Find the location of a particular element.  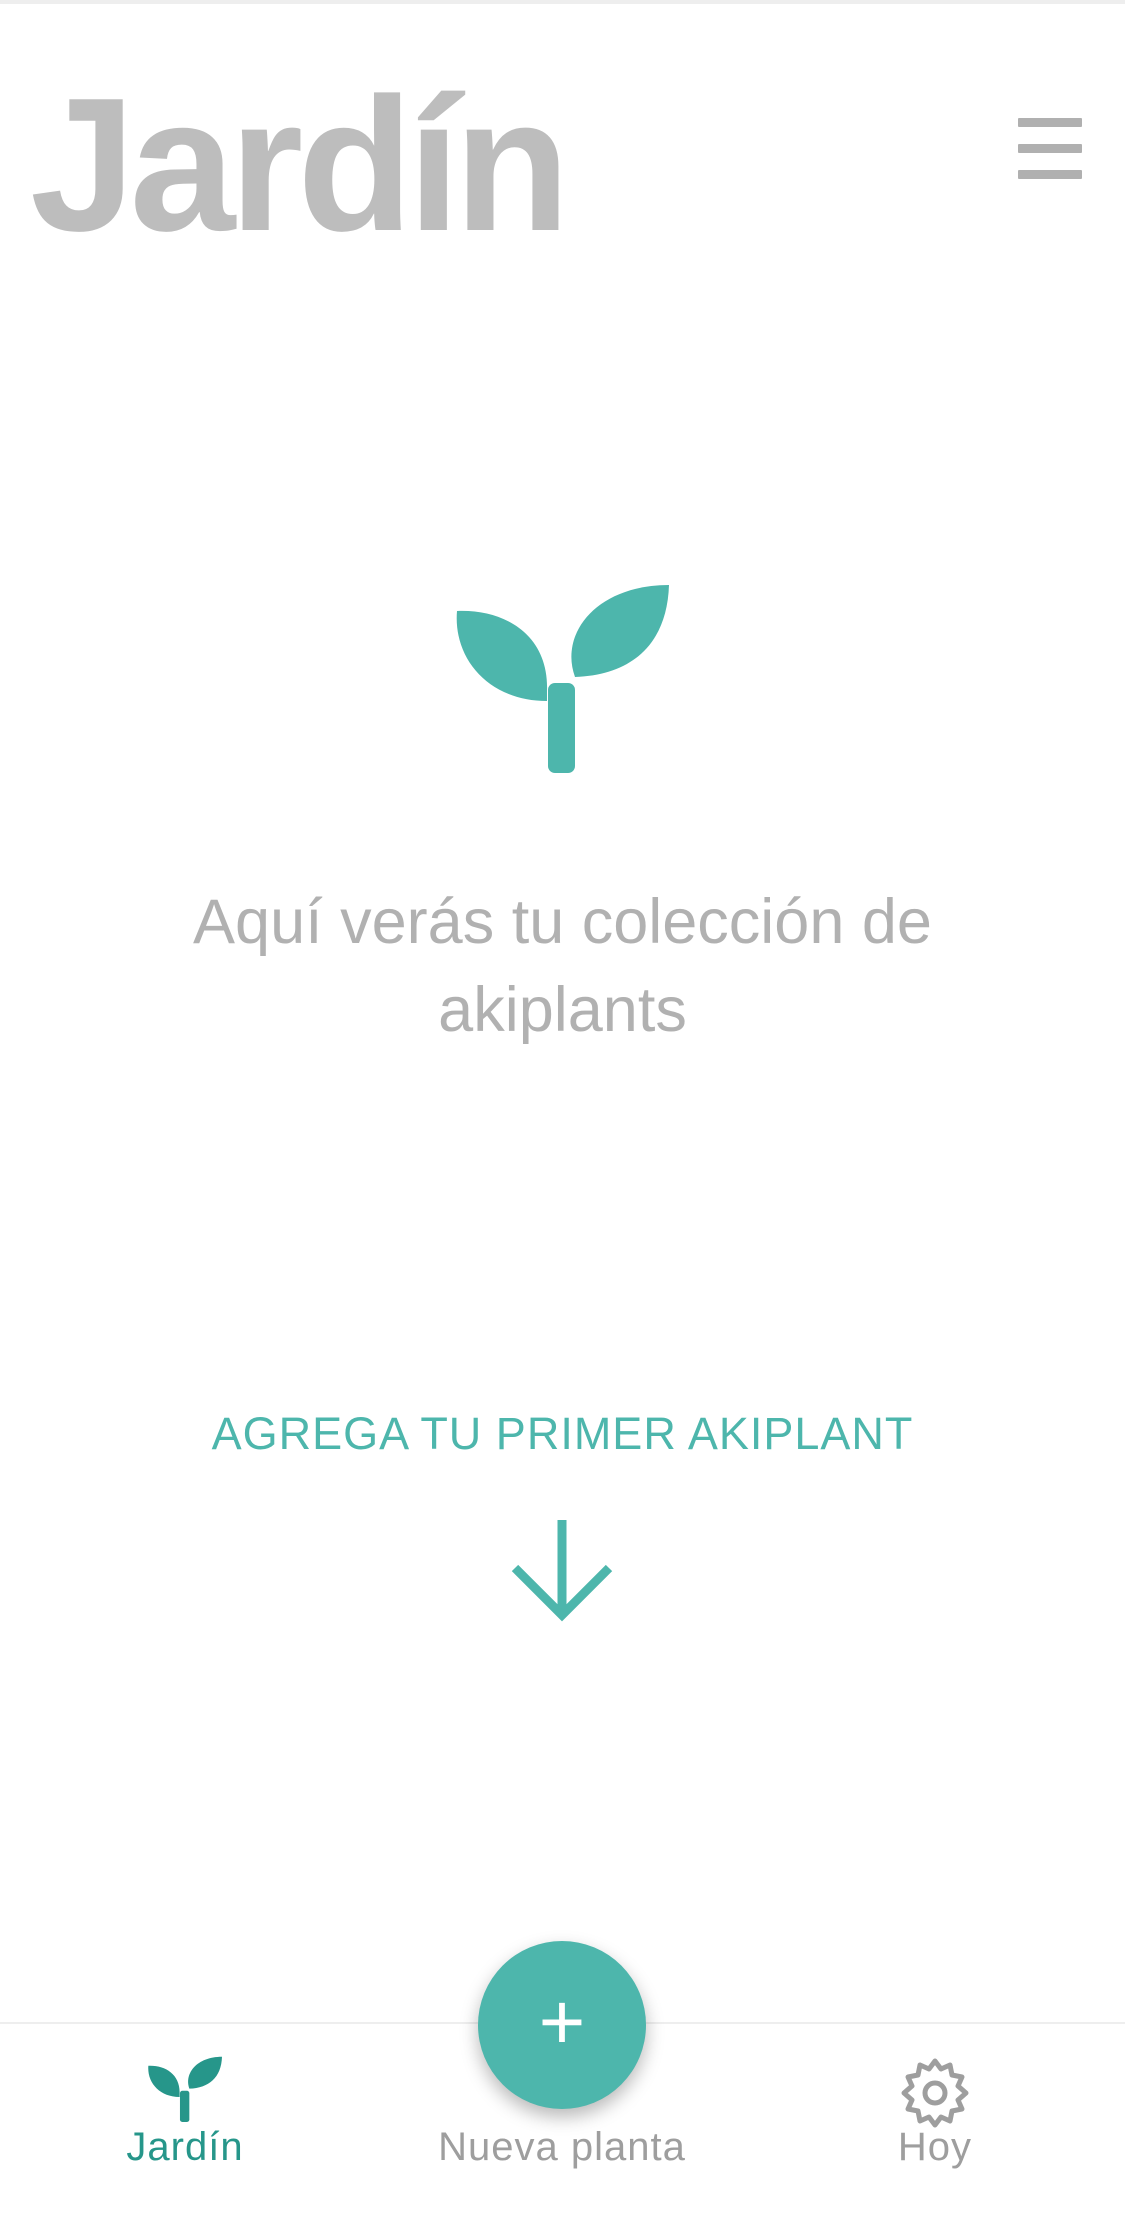

tab-garden: Jardín is located at coordinates (185, 2130).